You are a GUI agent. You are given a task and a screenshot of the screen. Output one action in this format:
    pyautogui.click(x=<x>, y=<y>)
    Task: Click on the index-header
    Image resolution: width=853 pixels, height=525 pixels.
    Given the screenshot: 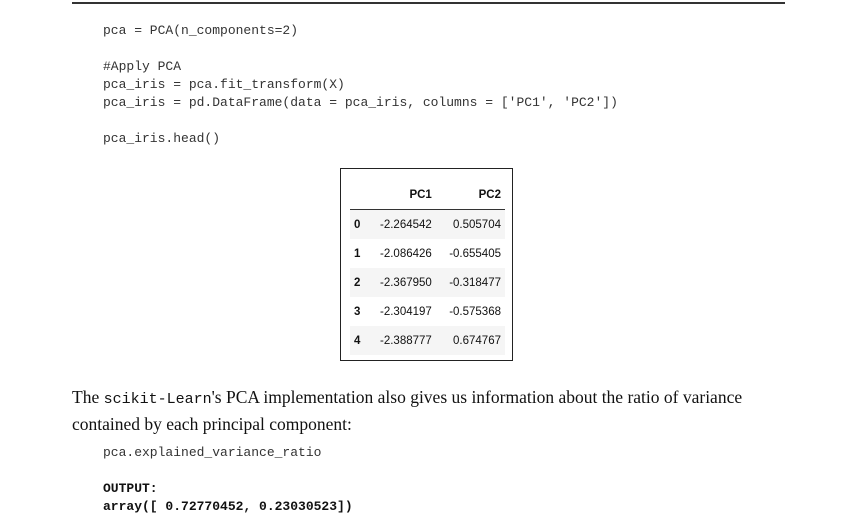 What is the action you would take?
    pyautogui.click(x=358, y=196)
    